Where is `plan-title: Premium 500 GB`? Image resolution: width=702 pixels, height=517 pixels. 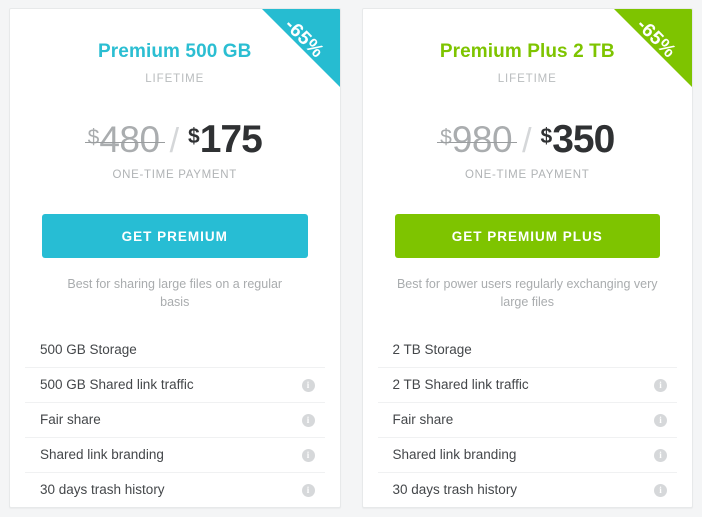 plan-title: Premium 500 GB is located at coordinates (175, 51).